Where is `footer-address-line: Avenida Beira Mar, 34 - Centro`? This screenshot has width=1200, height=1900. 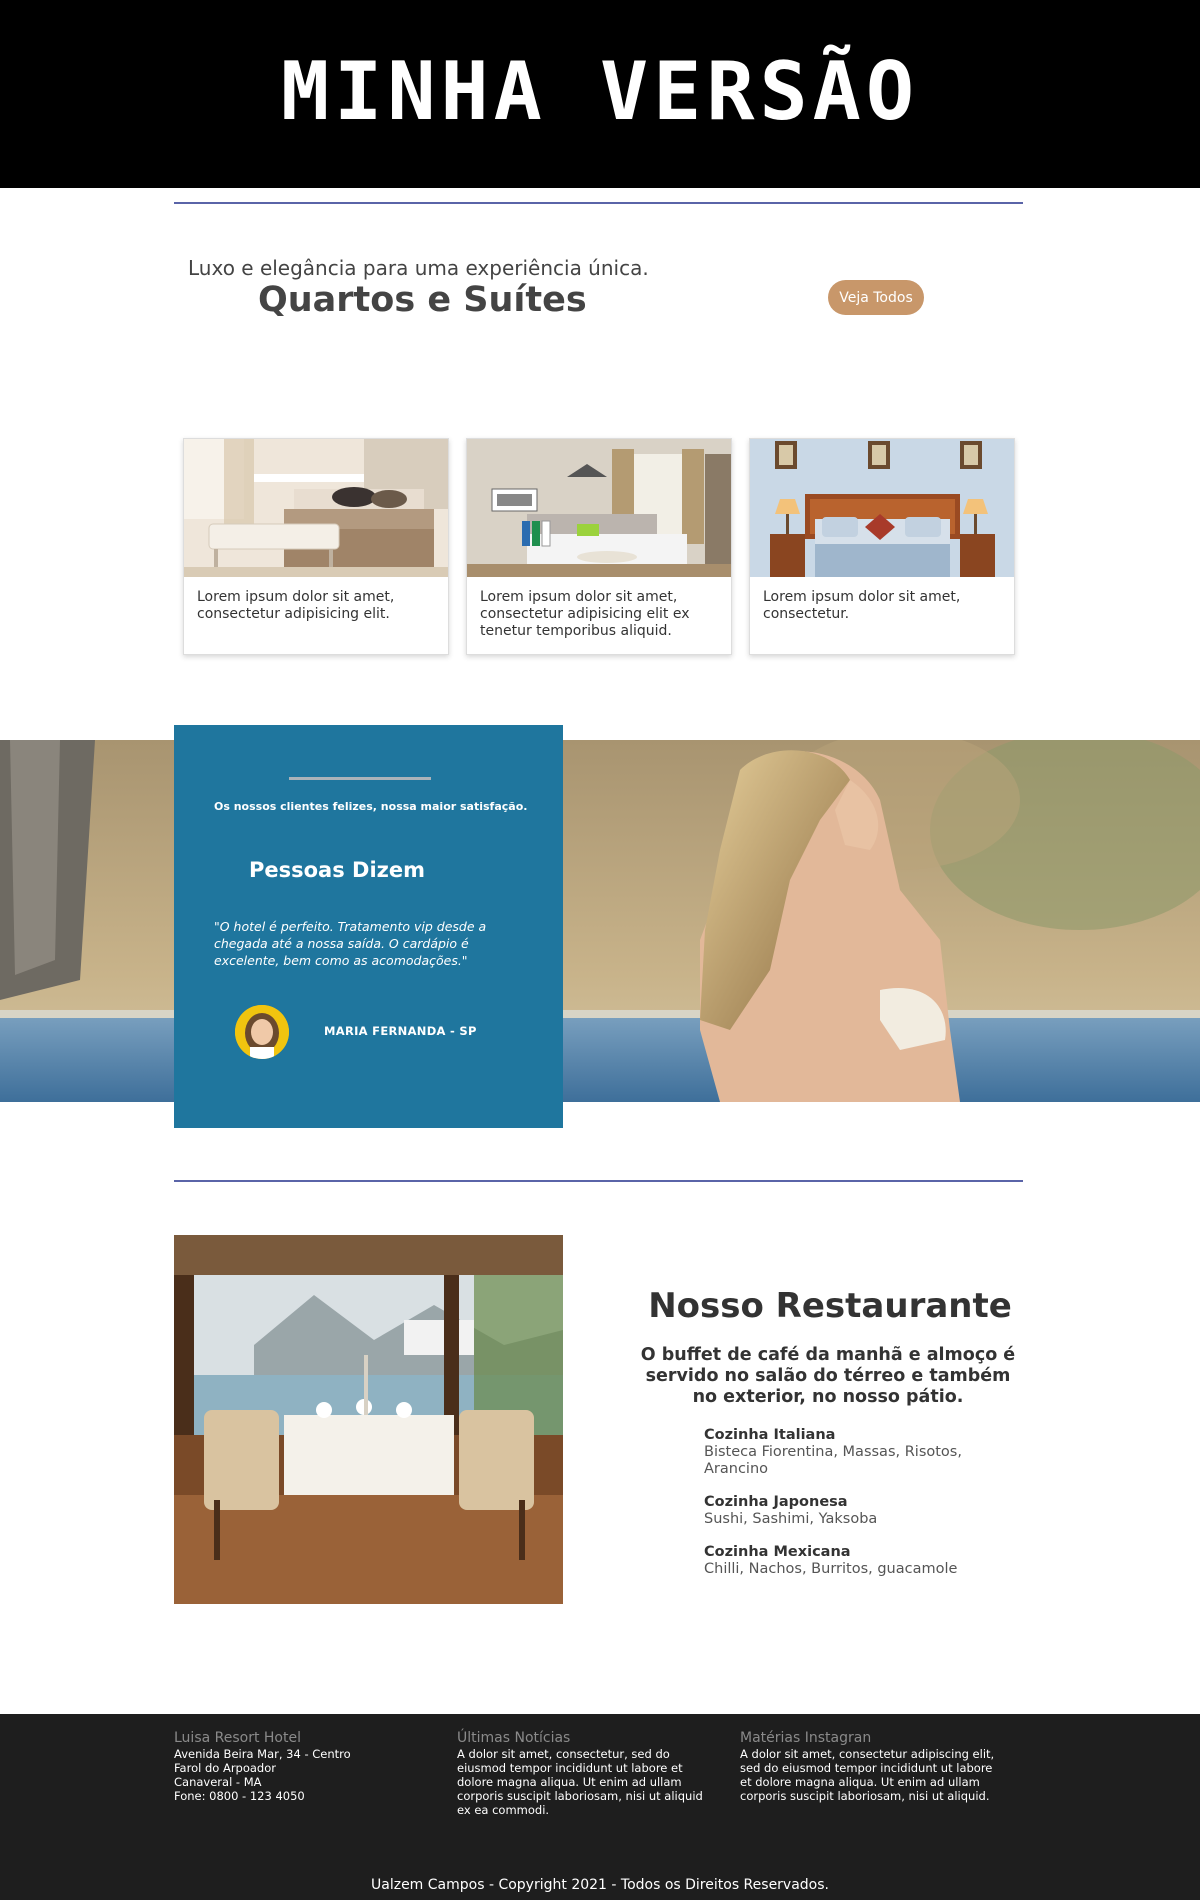
footer-address-line: Avenida Beira Mar, 34 - Centro is located at coordinates (262, 1754).